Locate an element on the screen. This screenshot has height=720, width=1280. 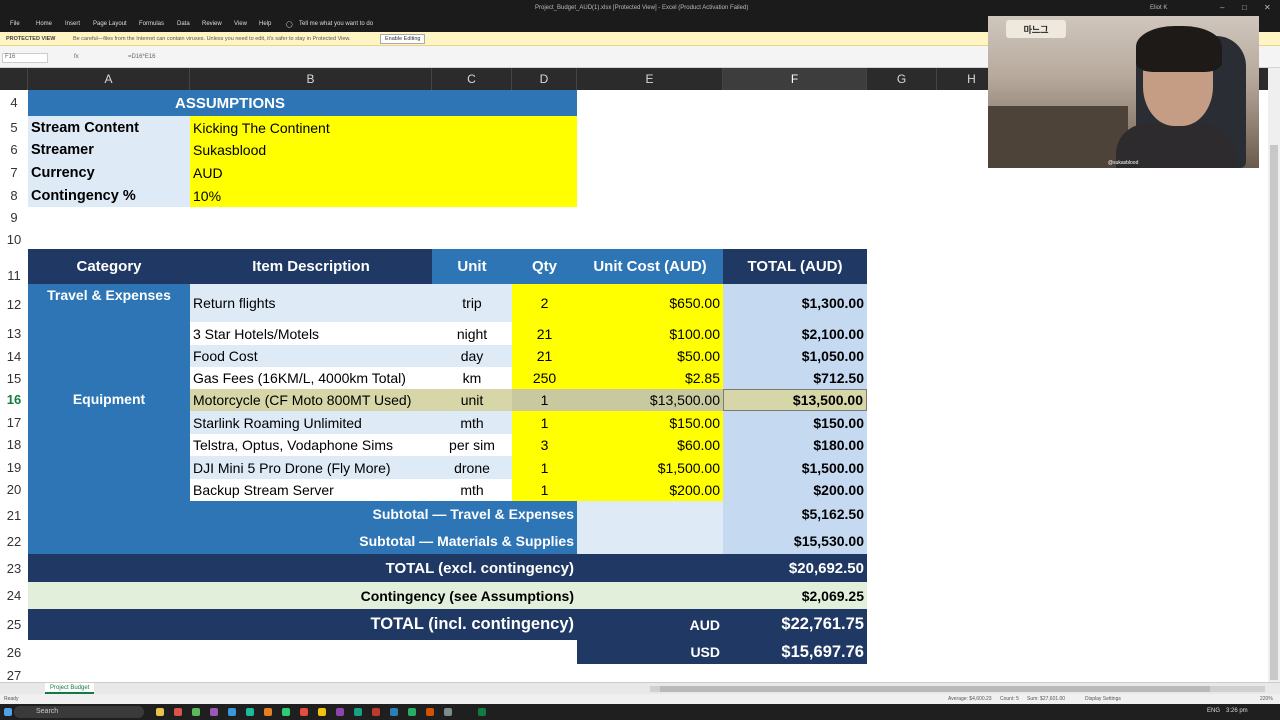
item-unit-cost: $1,500.00 is located at coordinates (650, 467).